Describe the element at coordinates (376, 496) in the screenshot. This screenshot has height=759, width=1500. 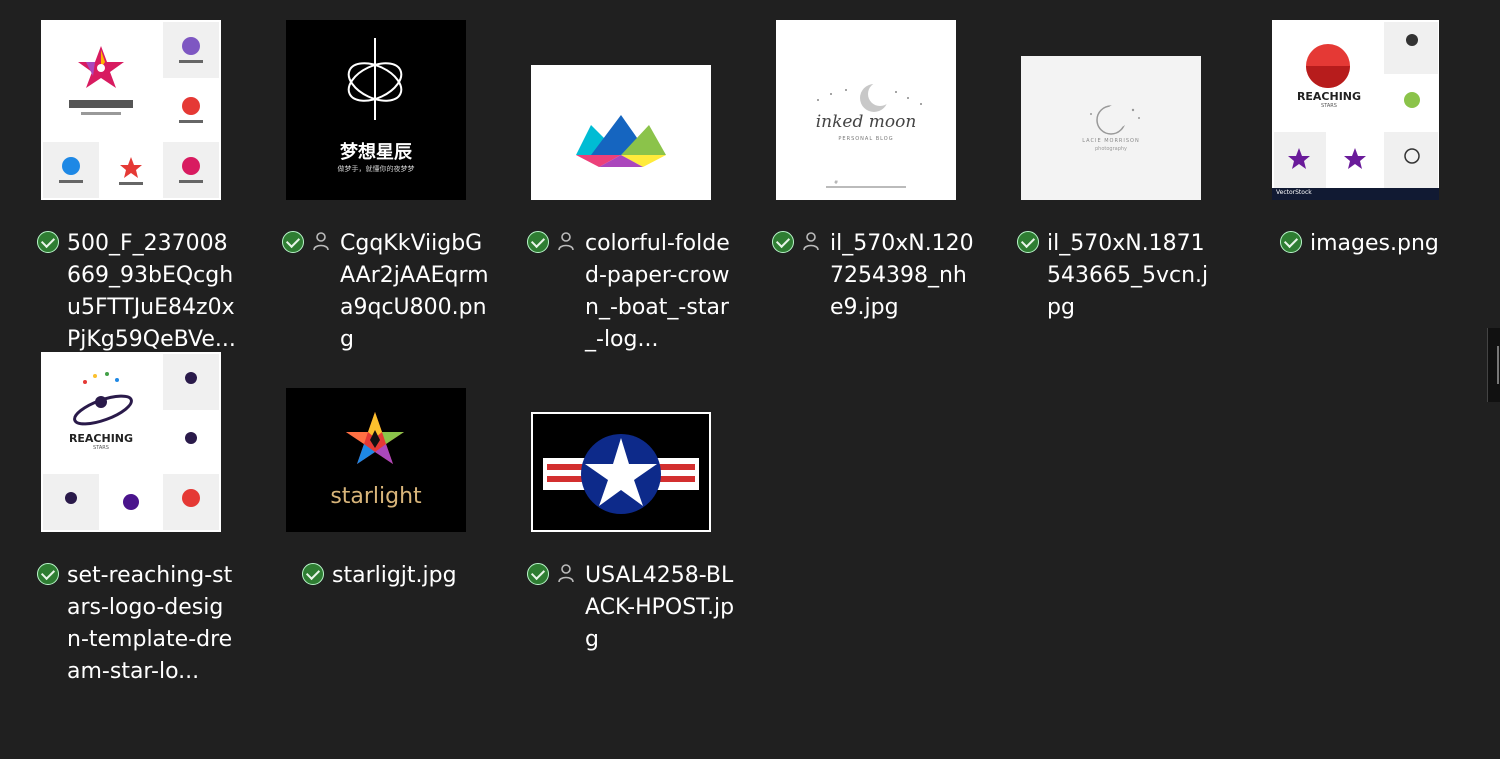
I see `thumb-title: starlight` at that location.